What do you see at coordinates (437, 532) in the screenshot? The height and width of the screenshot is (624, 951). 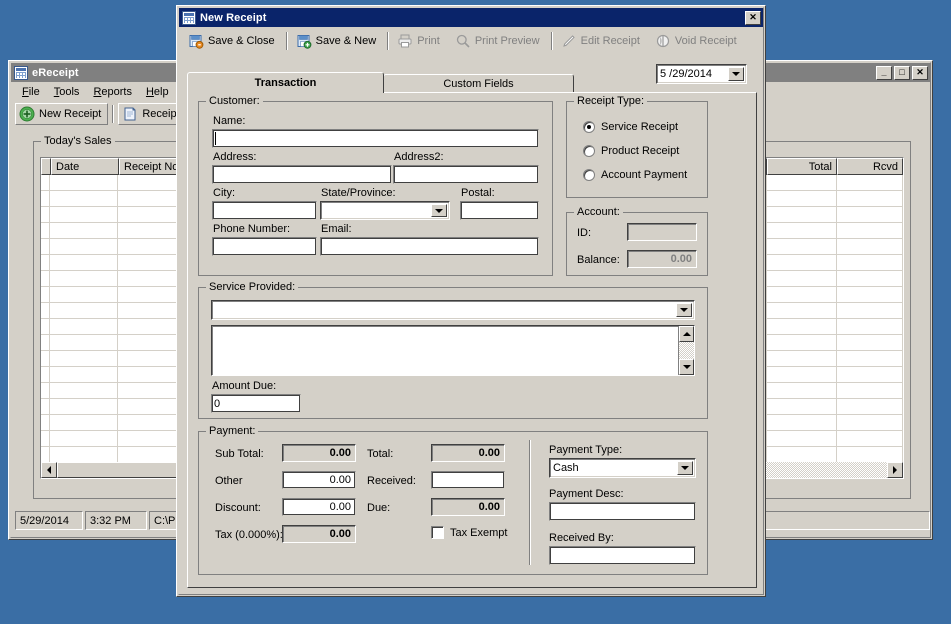 I see `tax-exempt-checkbox` at bounding box center [437, 532].